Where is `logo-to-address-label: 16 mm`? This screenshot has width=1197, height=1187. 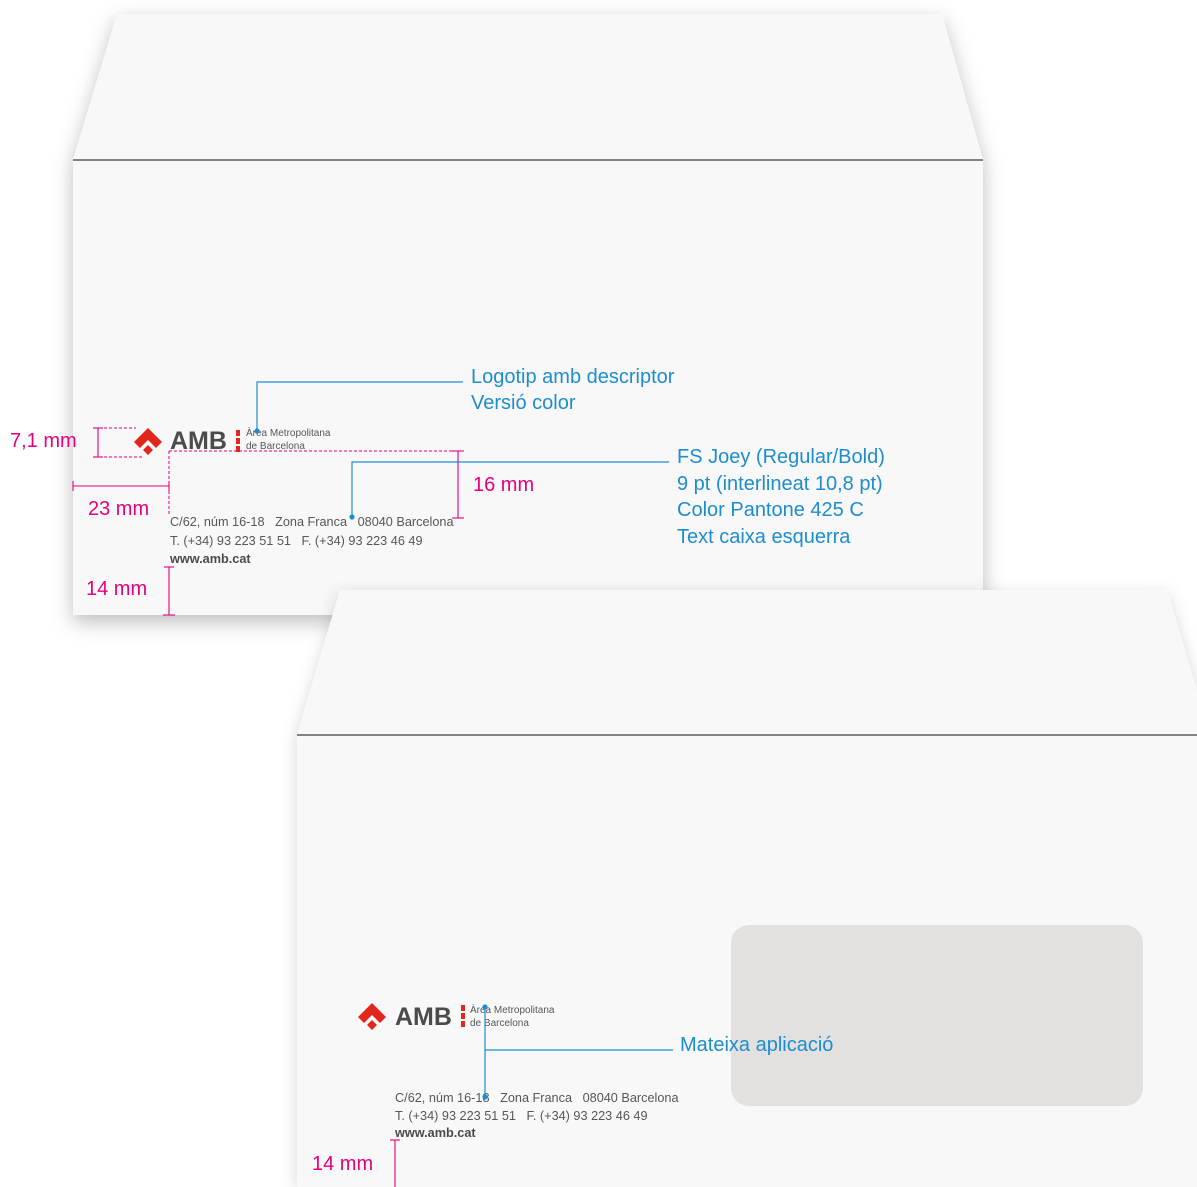 logo-to-address-label: 16 mm is located at coordinates (504, 485).